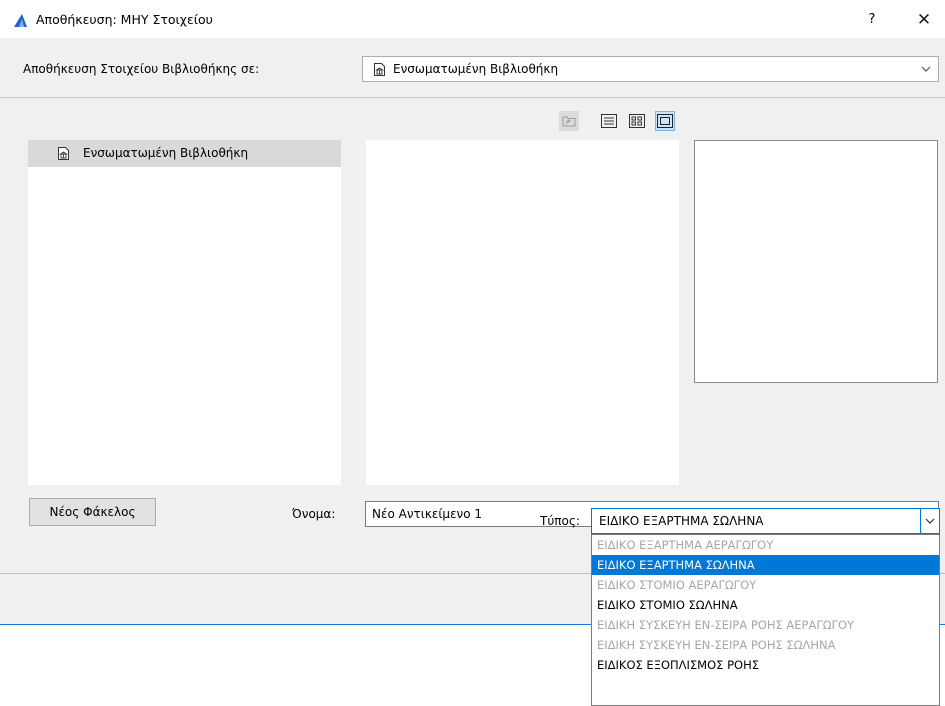 The height and width of the screenshot is (706, 945). What do you see at coordinates (816, 261) in the screenshot?
I see `preview-pane` at bounding box center [816, 261].